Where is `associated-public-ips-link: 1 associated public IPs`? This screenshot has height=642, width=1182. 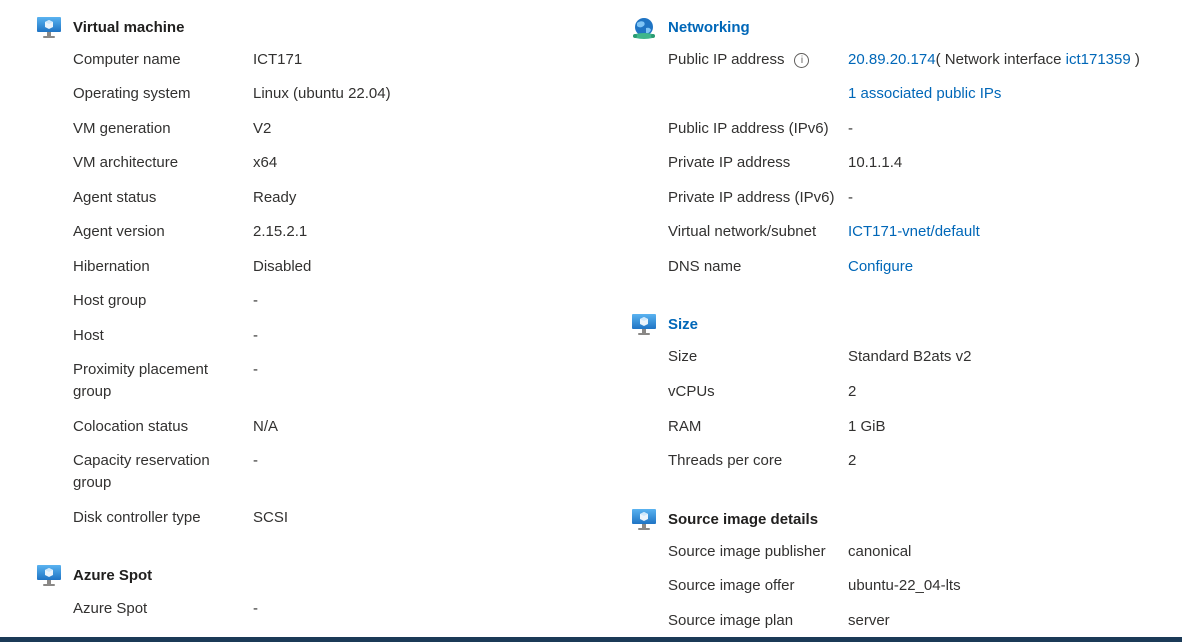 associated-public-ips-link: 1 associated public IPs is located at coordinates (924, 94).